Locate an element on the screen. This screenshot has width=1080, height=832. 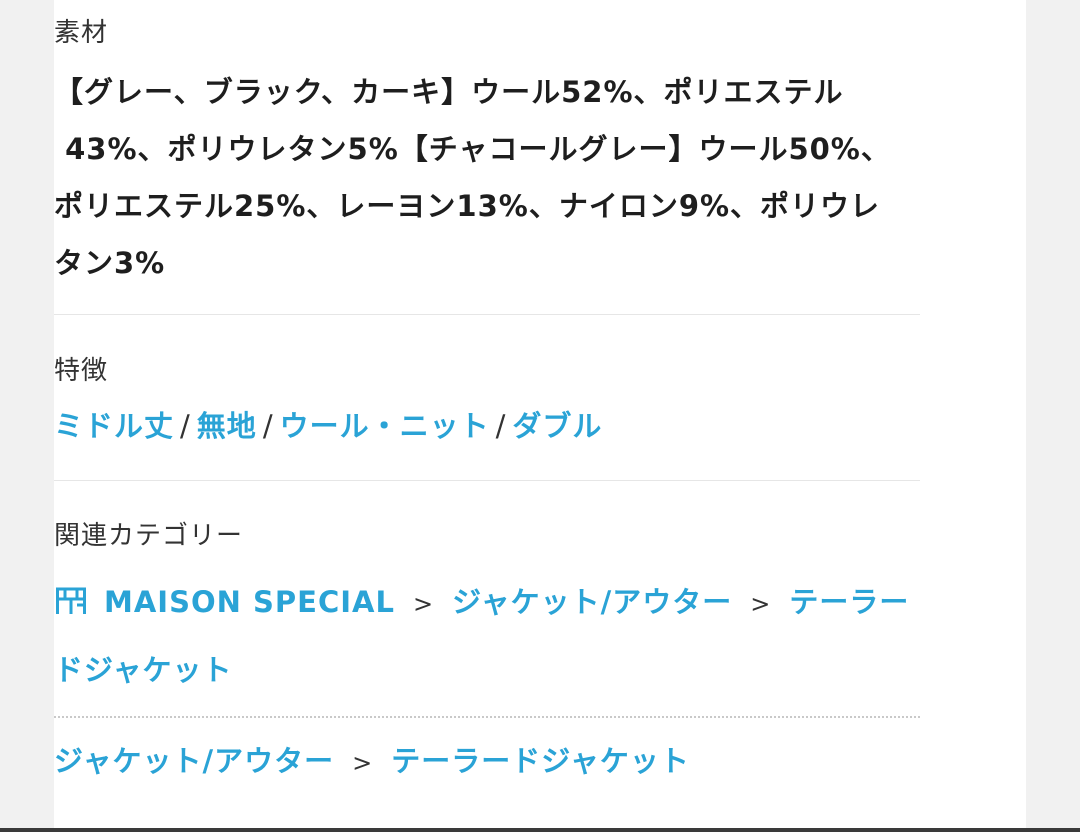
material-label: 素材 is located at coordinates (81, 33).